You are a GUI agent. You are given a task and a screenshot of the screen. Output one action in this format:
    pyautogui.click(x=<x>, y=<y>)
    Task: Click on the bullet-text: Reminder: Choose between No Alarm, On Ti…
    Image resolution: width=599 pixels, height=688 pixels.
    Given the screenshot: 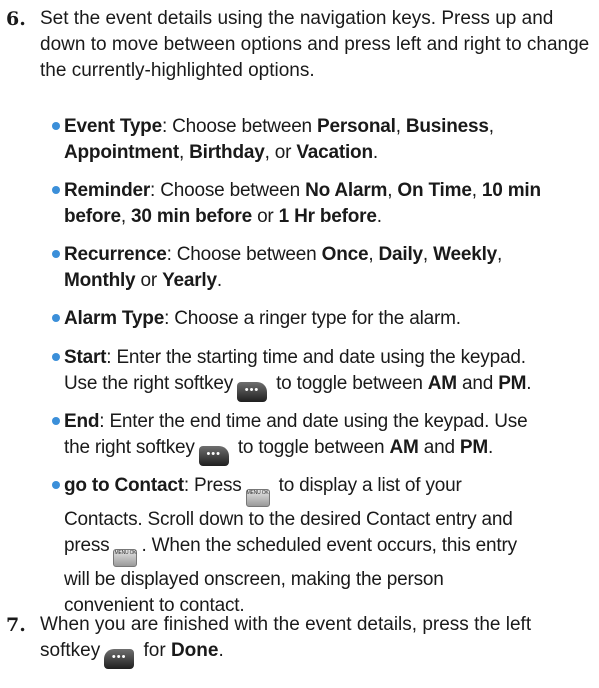 What is the action you would take?
    pyautogui.click(x=302, y=203)
    